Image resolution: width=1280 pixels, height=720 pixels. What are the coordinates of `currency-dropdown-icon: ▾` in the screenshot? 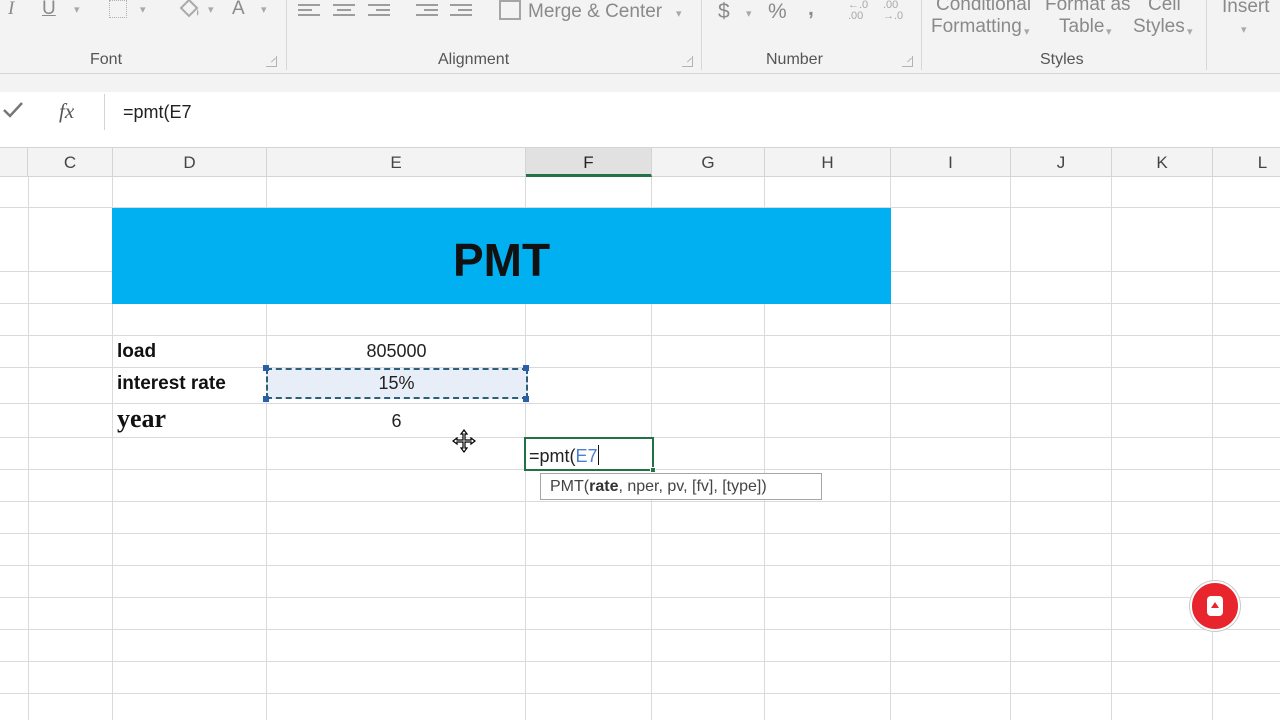 It's located at (749, 14).